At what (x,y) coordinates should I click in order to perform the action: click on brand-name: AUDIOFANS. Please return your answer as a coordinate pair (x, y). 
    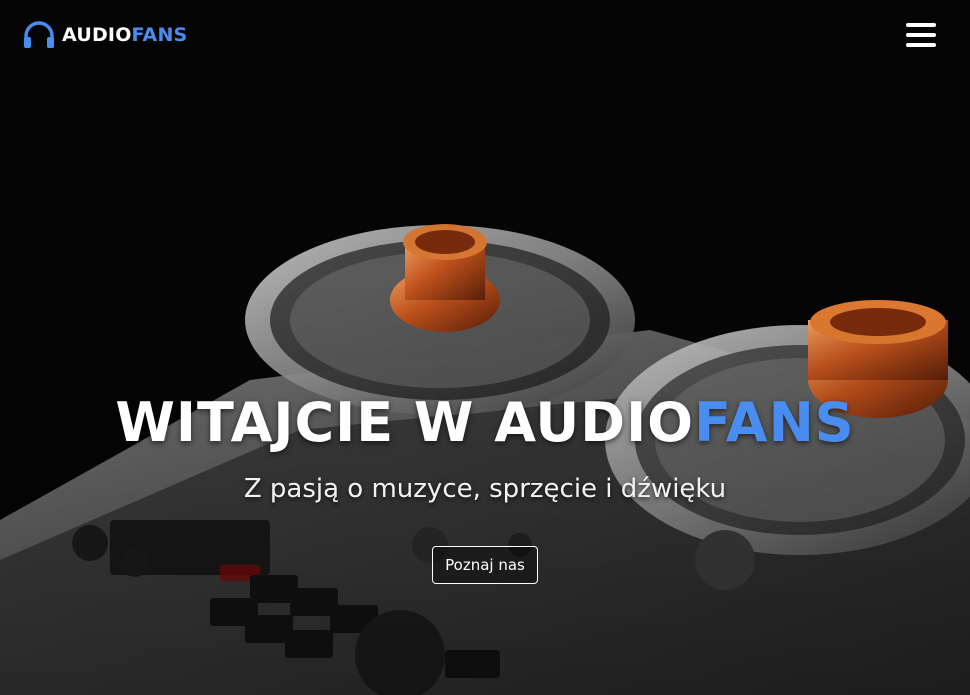
    Looking at the image, I should click on (124, 35).